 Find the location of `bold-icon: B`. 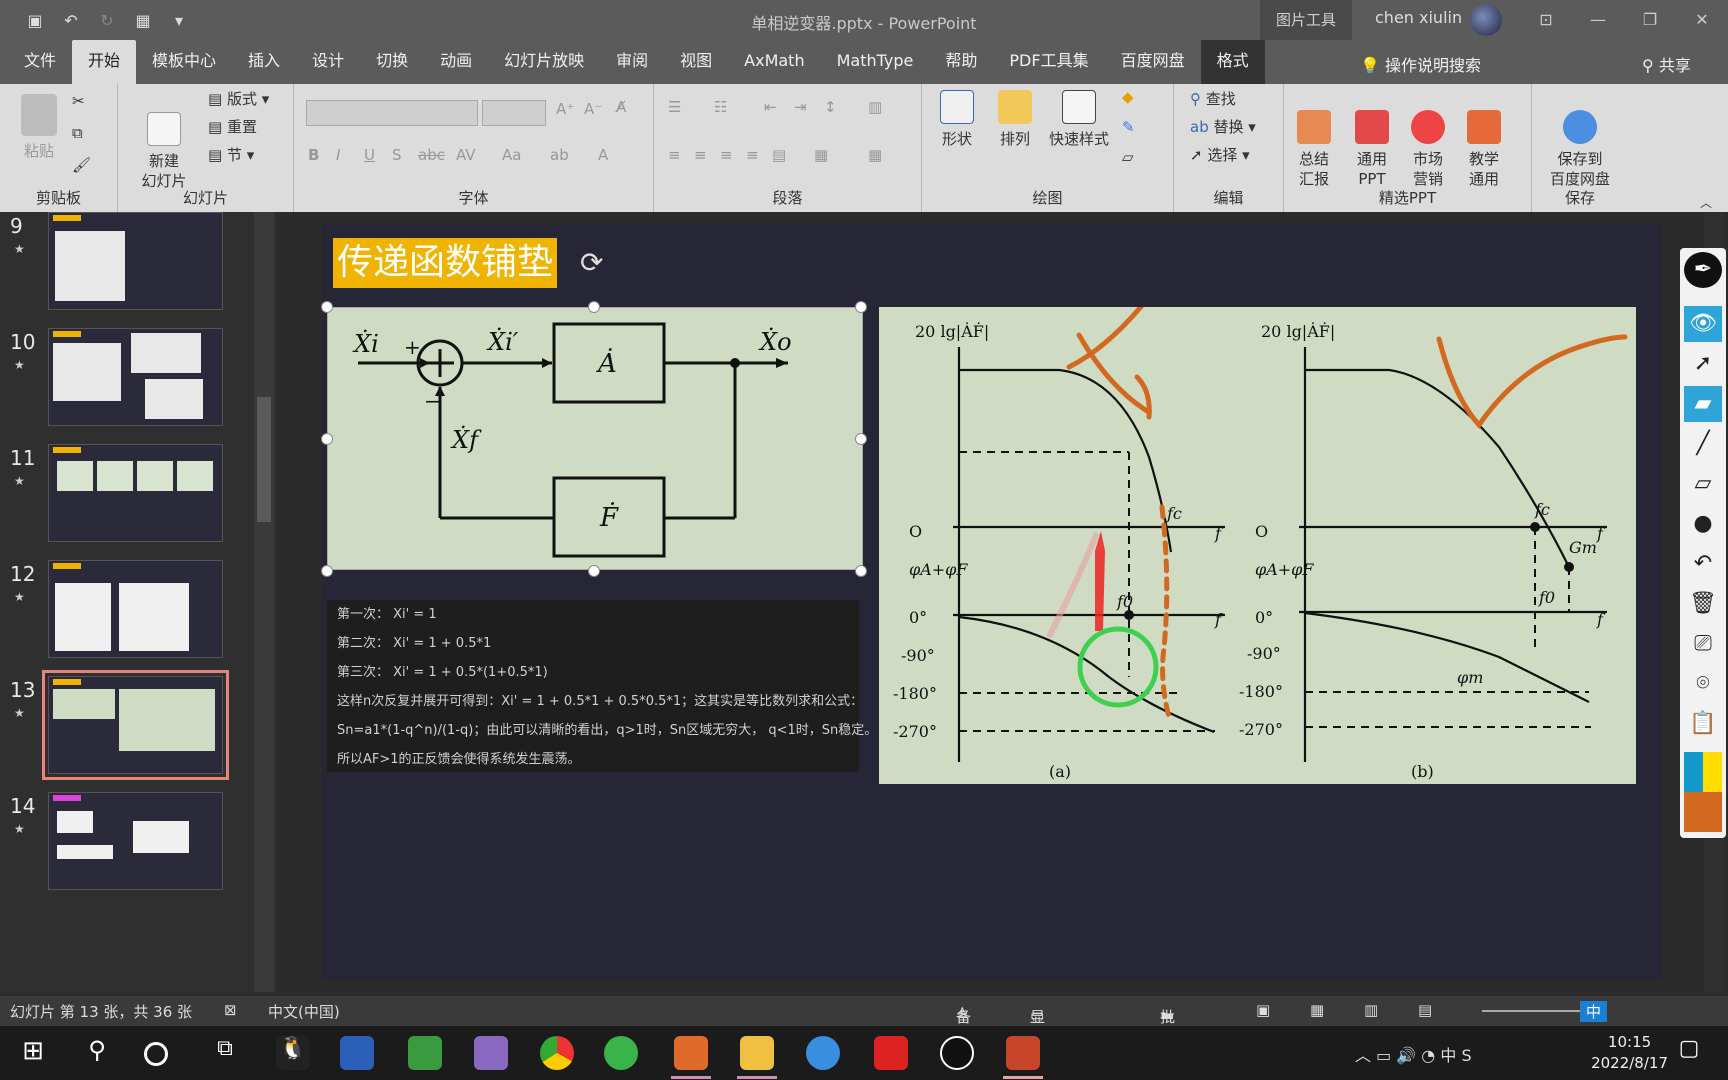

bold-icon: B is located at coordinates (313, 155).